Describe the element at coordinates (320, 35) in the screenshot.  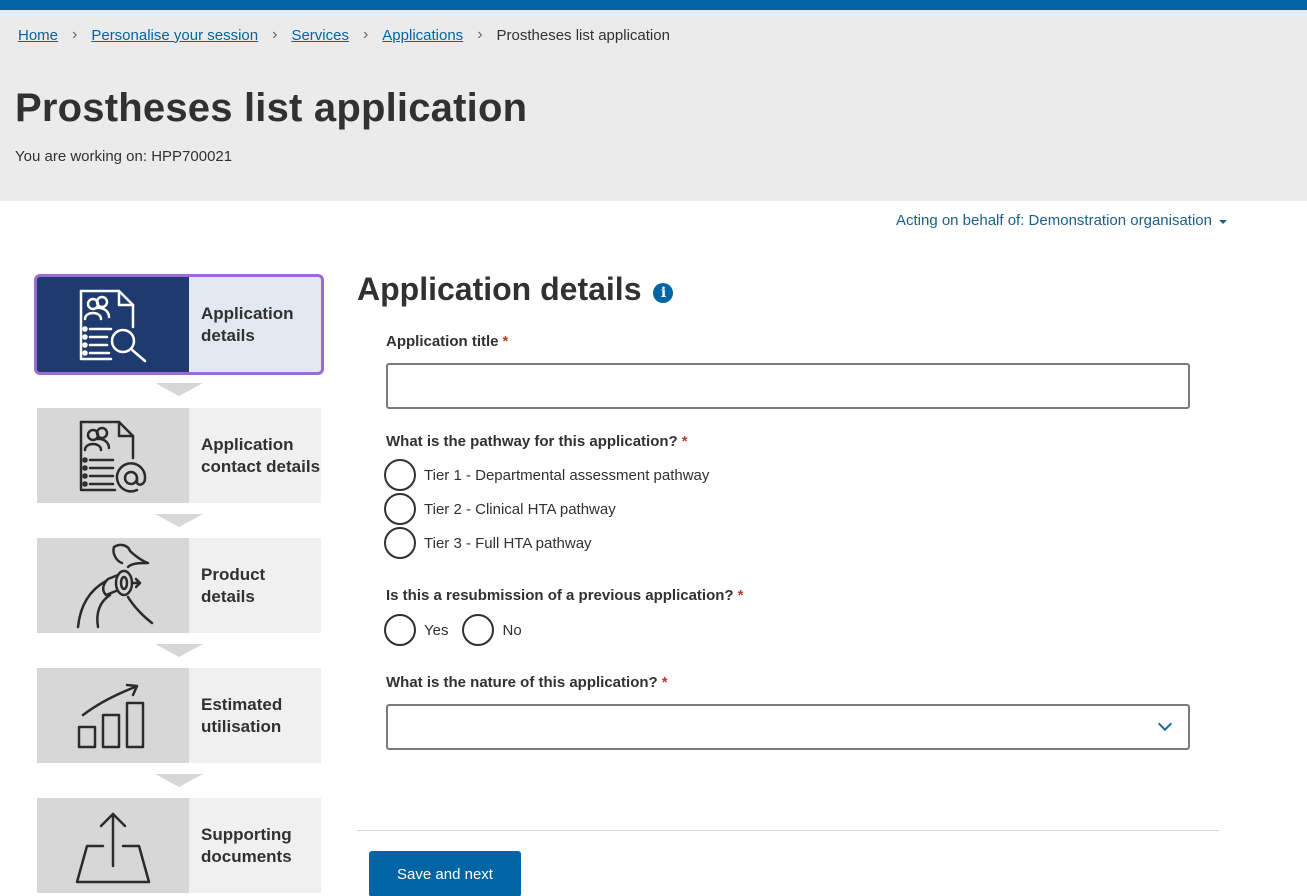
I see `breadcrumb-services: Services` at that location.